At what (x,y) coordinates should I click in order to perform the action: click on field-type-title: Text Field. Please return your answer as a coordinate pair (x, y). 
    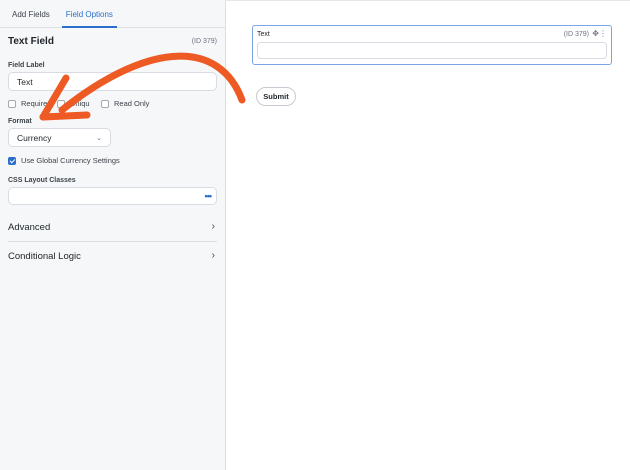
    Looking at the image, I should click on (31, 41).